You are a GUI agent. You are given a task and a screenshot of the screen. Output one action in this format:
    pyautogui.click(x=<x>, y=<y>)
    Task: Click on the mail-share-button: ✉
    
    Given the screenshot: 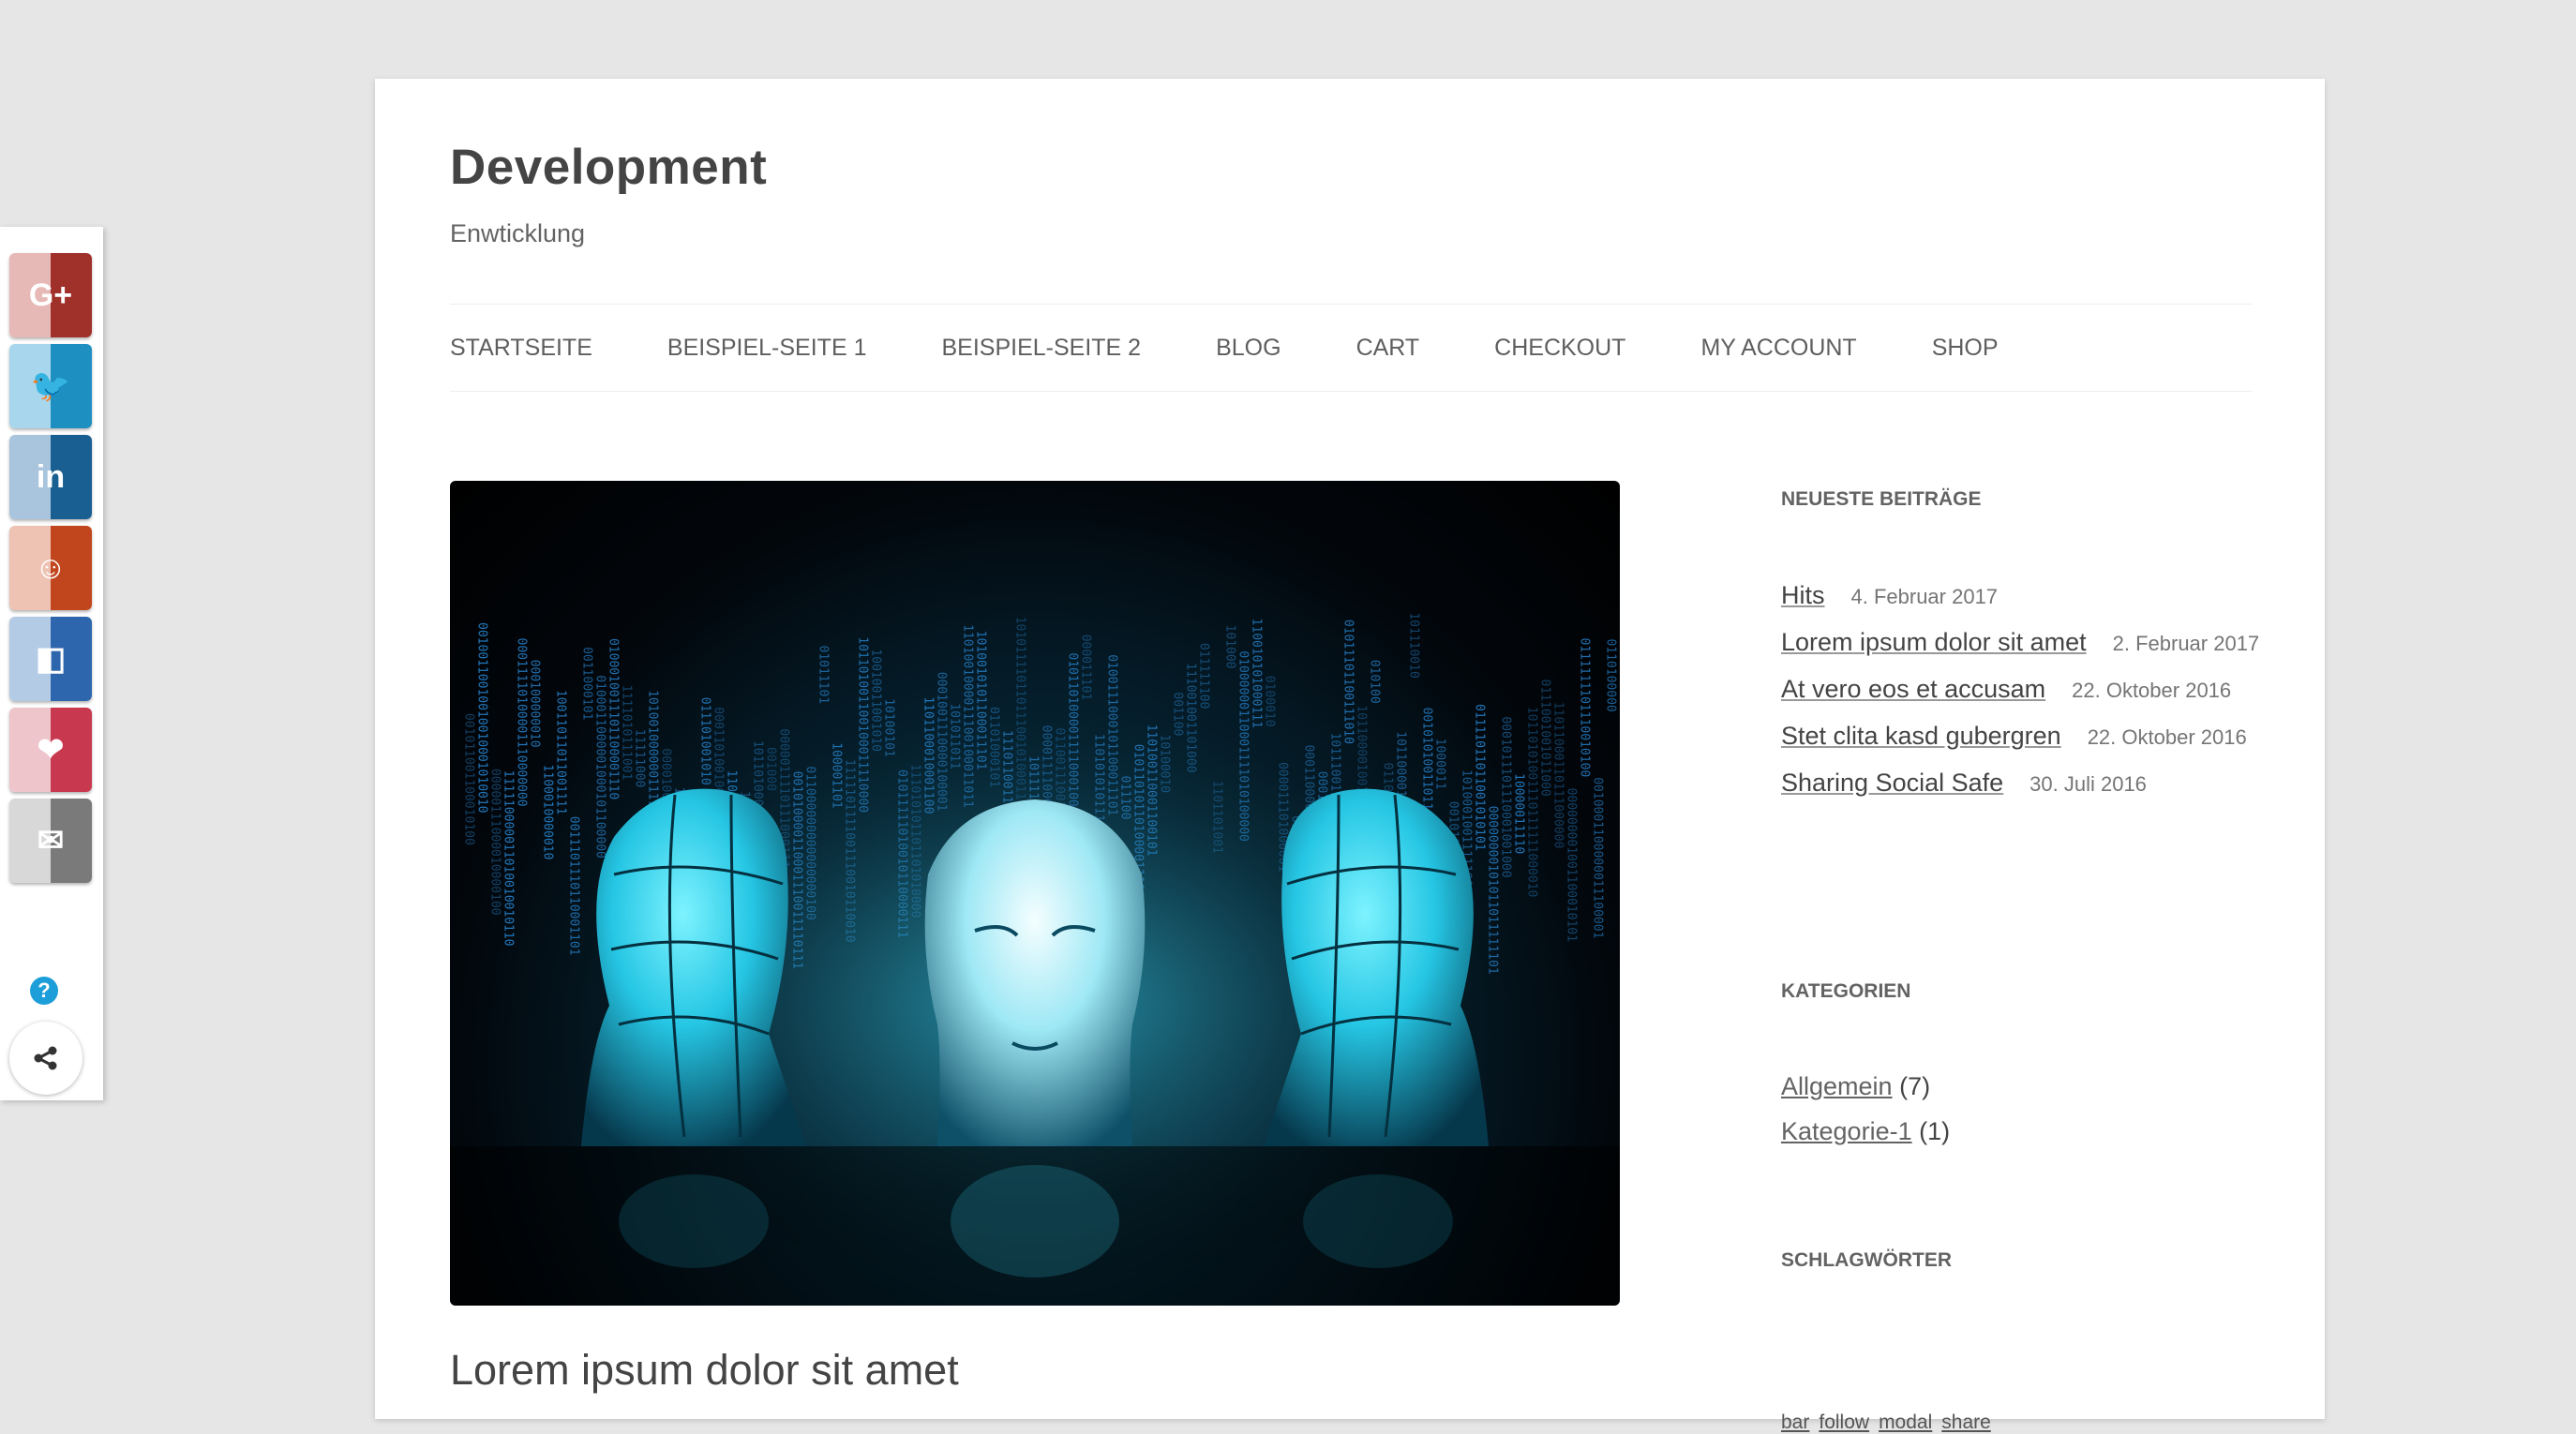 What is the action you would take?
    pyautogui.click(x=50, y=841)
    